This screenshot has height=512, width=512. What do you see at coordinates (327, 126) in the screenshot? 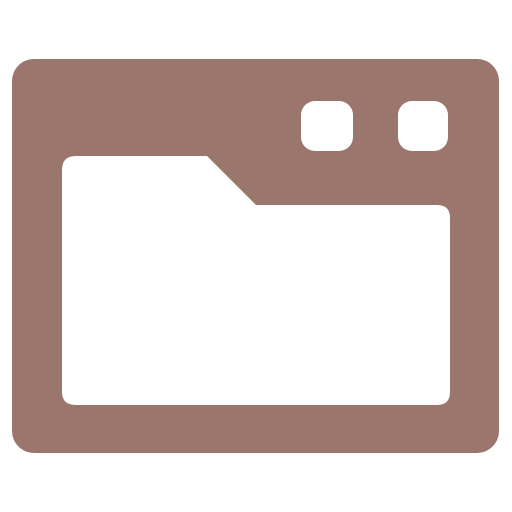
I see `window-control-left` at bounding box center [327, 126].